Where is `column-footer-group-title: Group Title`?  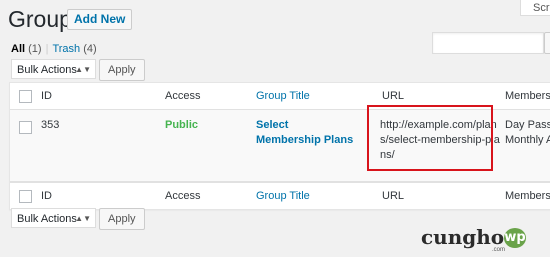 column-footer-group-title: Group Title is located at coordinates (283, 196).